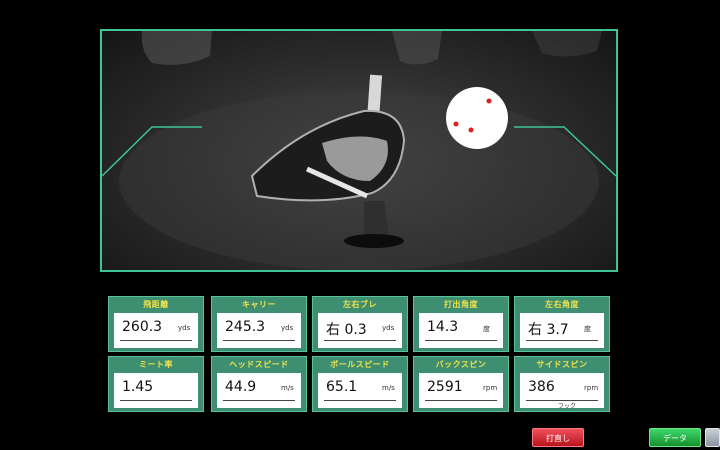 The image size is (720, 450). What do you see at coordinates (142, 327) in the screenshot?
I see `stat-value: 260.3` at bounding box center [142, 327].